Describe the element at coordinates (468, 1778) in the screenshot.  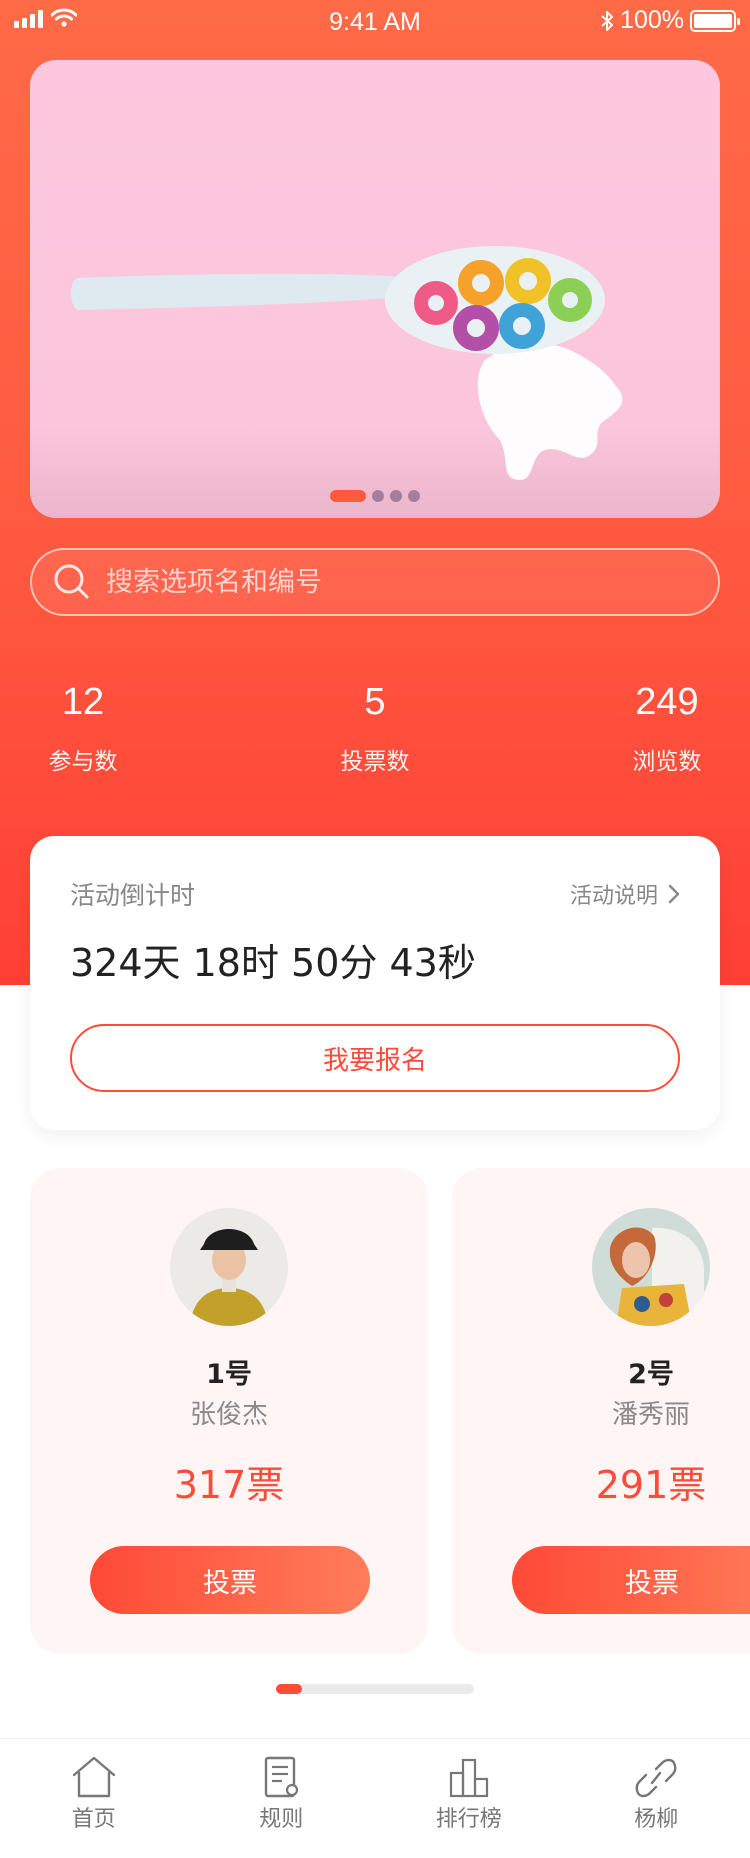
I see `ranking-icon` at that location.